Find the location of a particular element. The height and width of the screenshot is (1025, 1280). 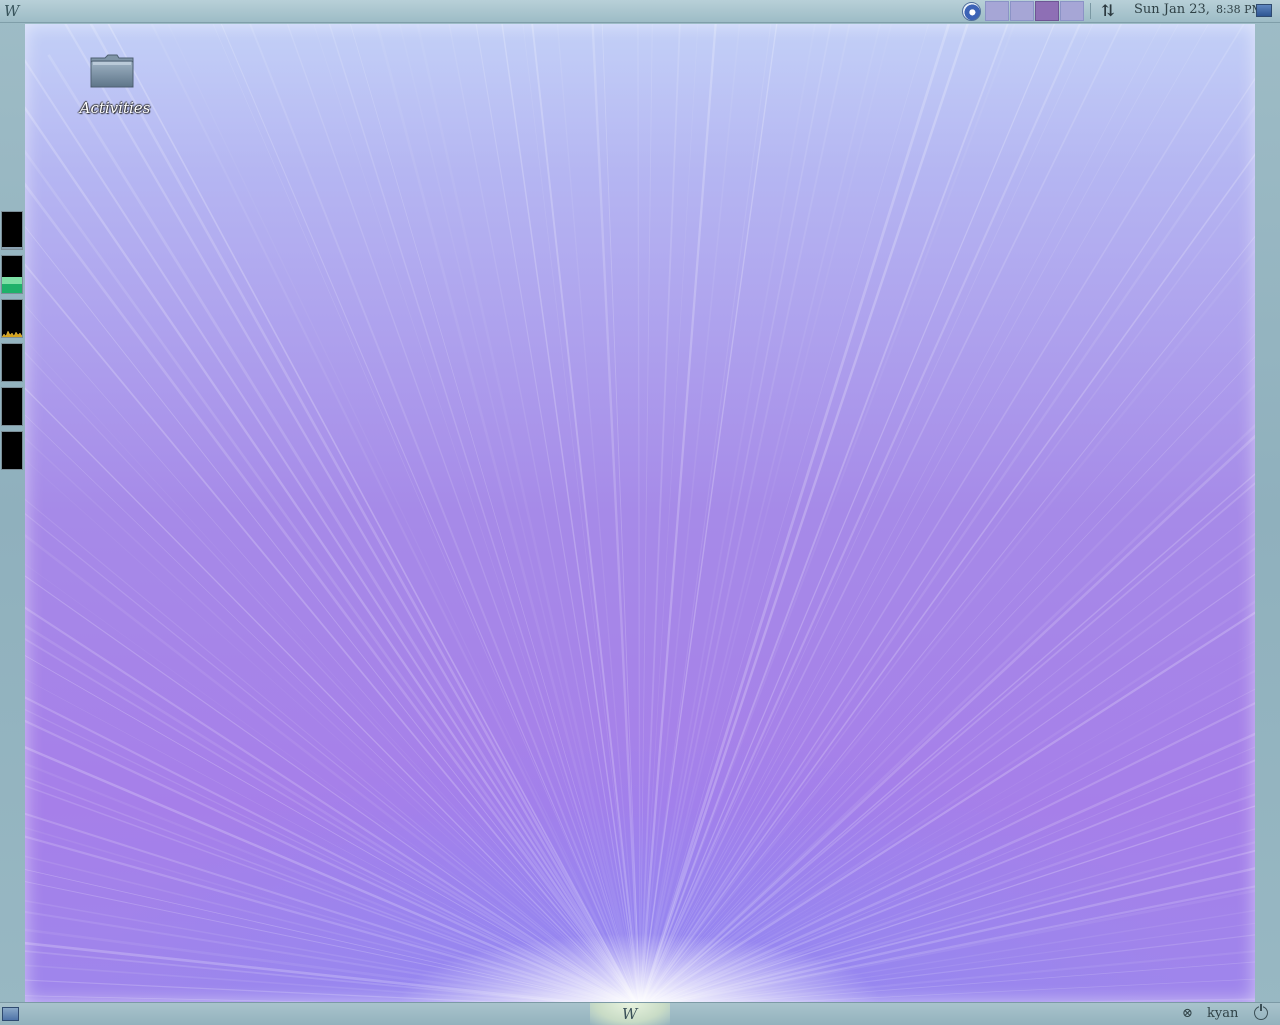

system-monitors is located at coordinates (12, 343).